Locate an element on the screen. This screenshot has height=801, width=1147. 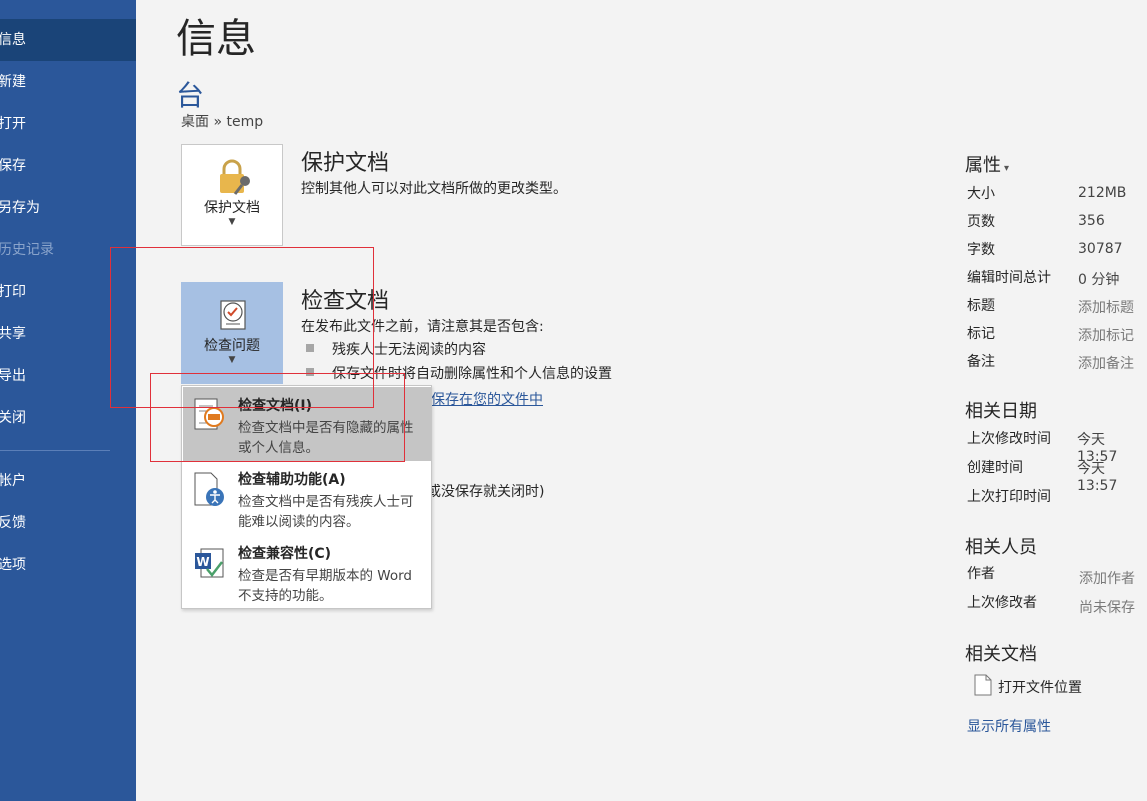
menu-item-check-accessibility: 检查辅助功能(A) 检查文档中是否有残疾人士可能难以阅读的内容。 is located at coordinates (307, 498).